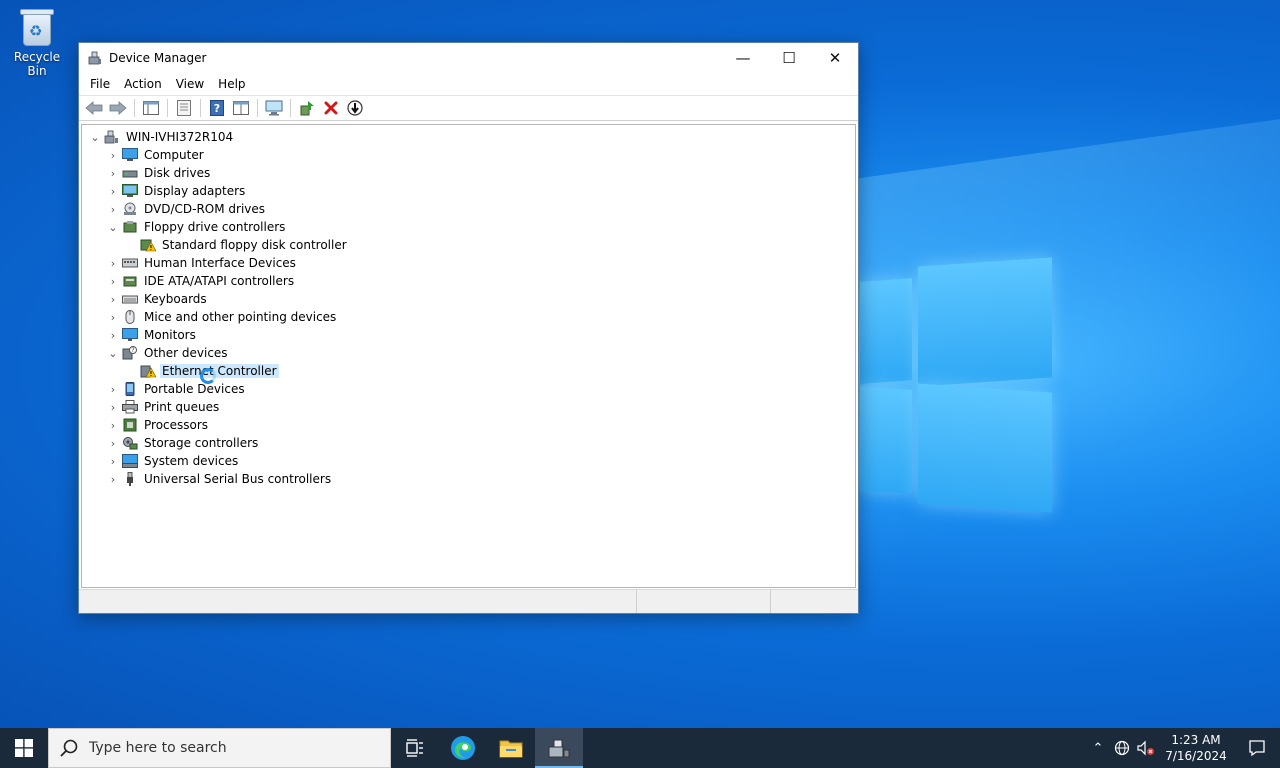  I want to click on tree-root: ⌄ WIN-IVHI372R104, so click(161, 137).